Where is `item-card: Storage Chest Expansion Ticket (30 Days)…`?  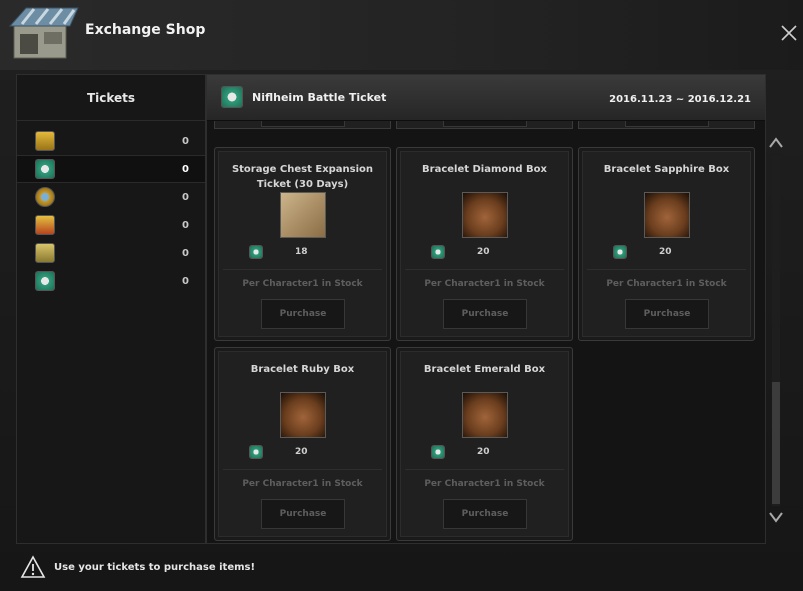
item-card: Storage Chest Expansion Ticket (30 Days)… is located at coordinates (302, 244).